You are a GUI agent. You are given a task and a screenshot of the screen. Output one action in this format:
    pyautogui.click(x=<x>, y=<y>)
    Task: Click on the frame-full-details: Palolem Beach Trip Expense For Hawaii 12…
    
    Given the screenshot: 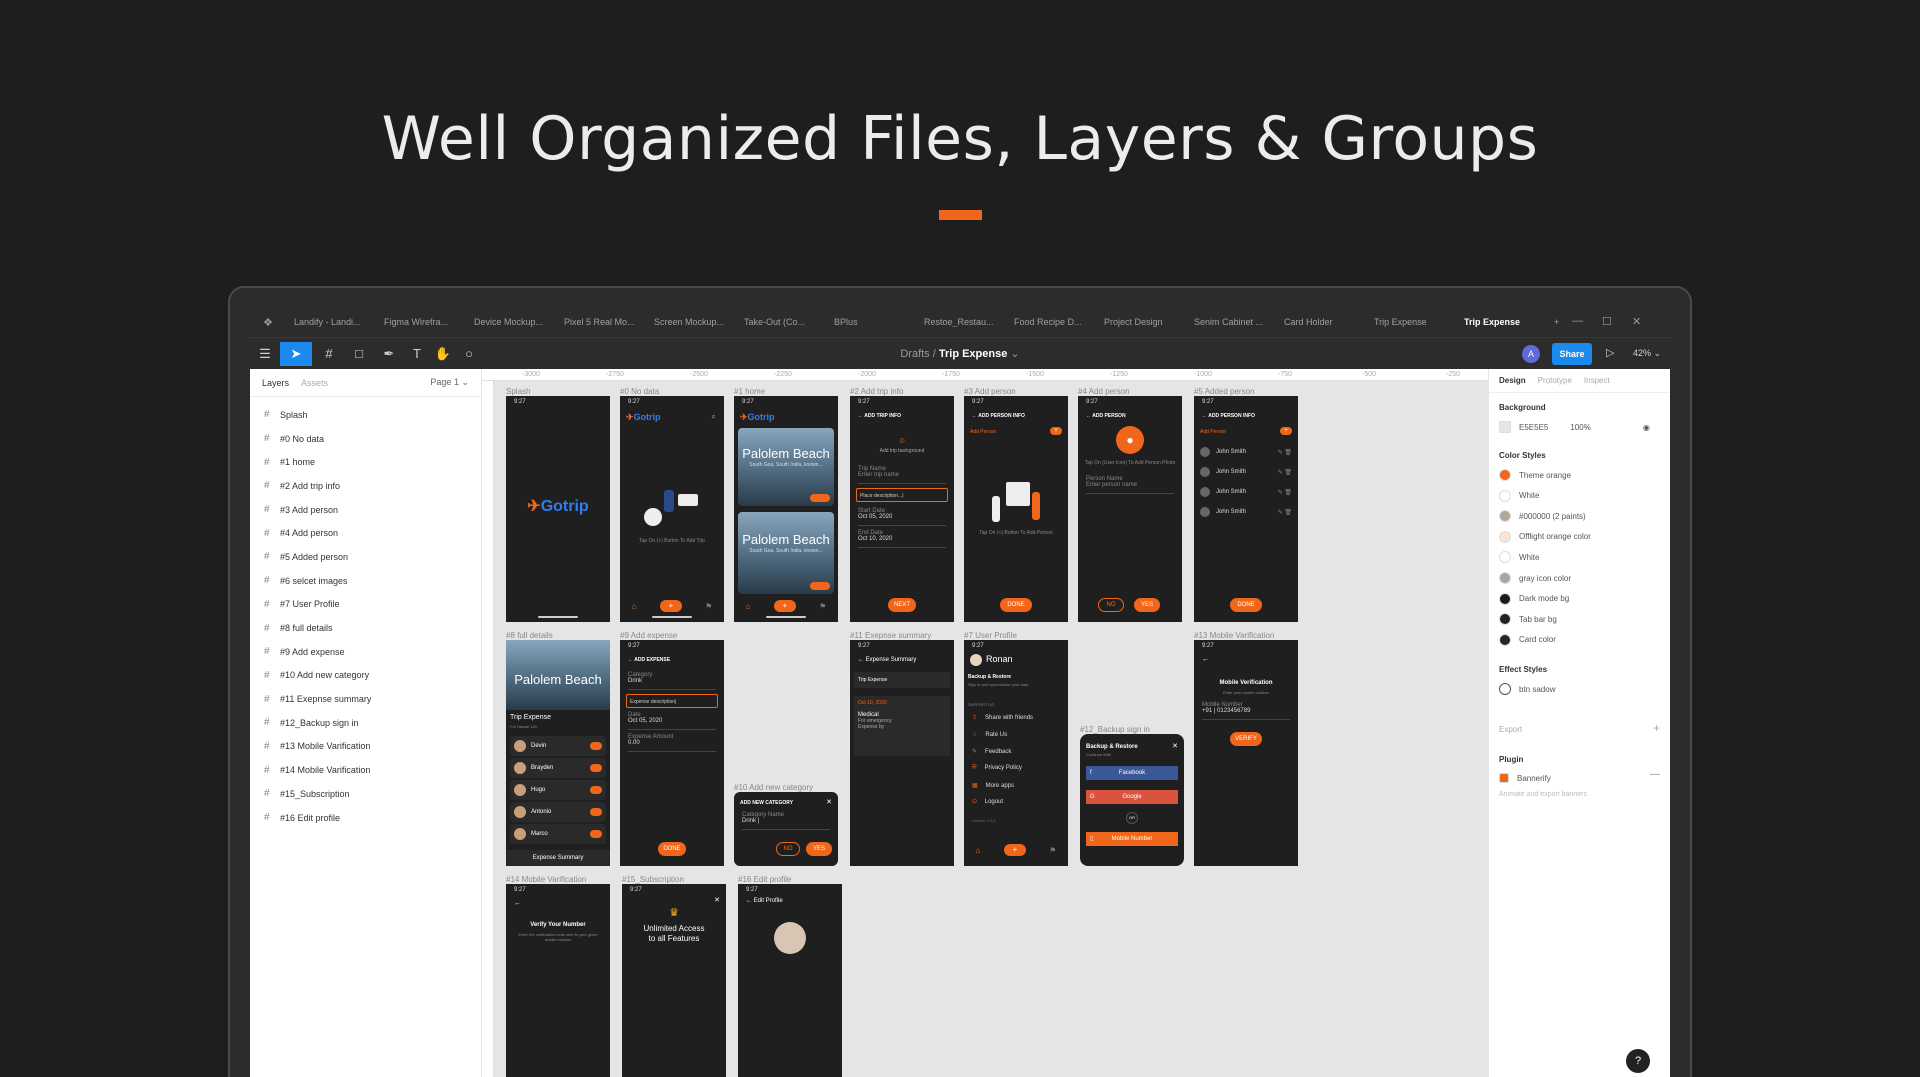 What is the action you would take?
    pyautogui.click(x=558, y=753)
    